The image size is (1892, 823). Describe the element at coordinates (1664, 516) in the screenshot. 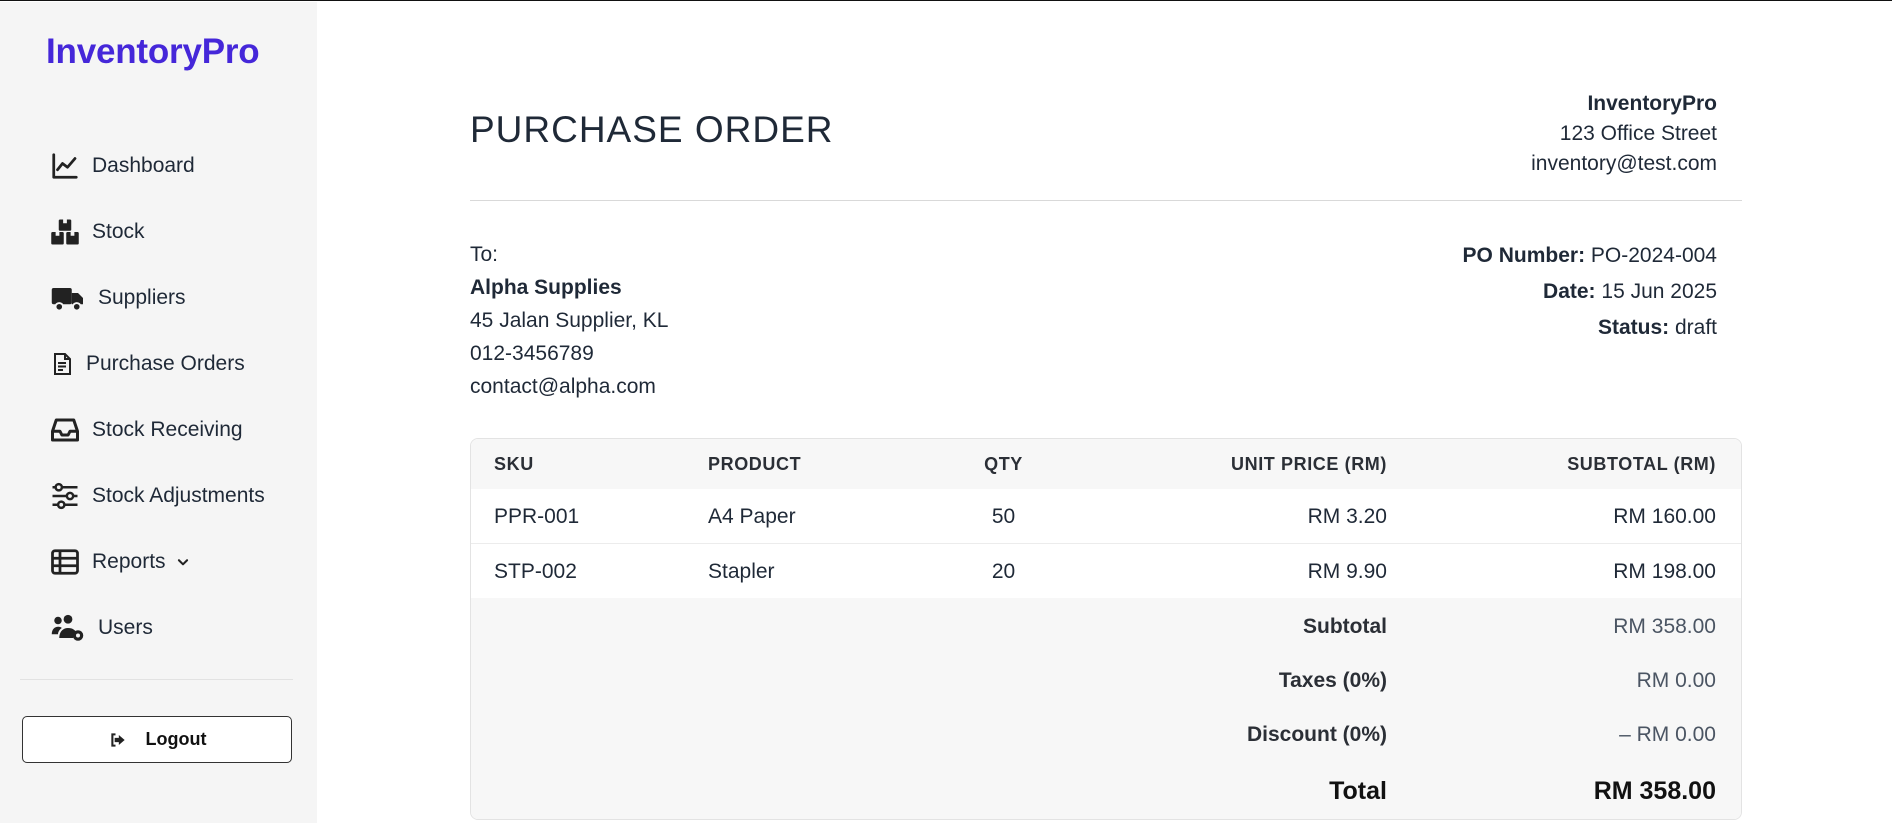

I see `cell-subtotal: RM 160.00` at that location.